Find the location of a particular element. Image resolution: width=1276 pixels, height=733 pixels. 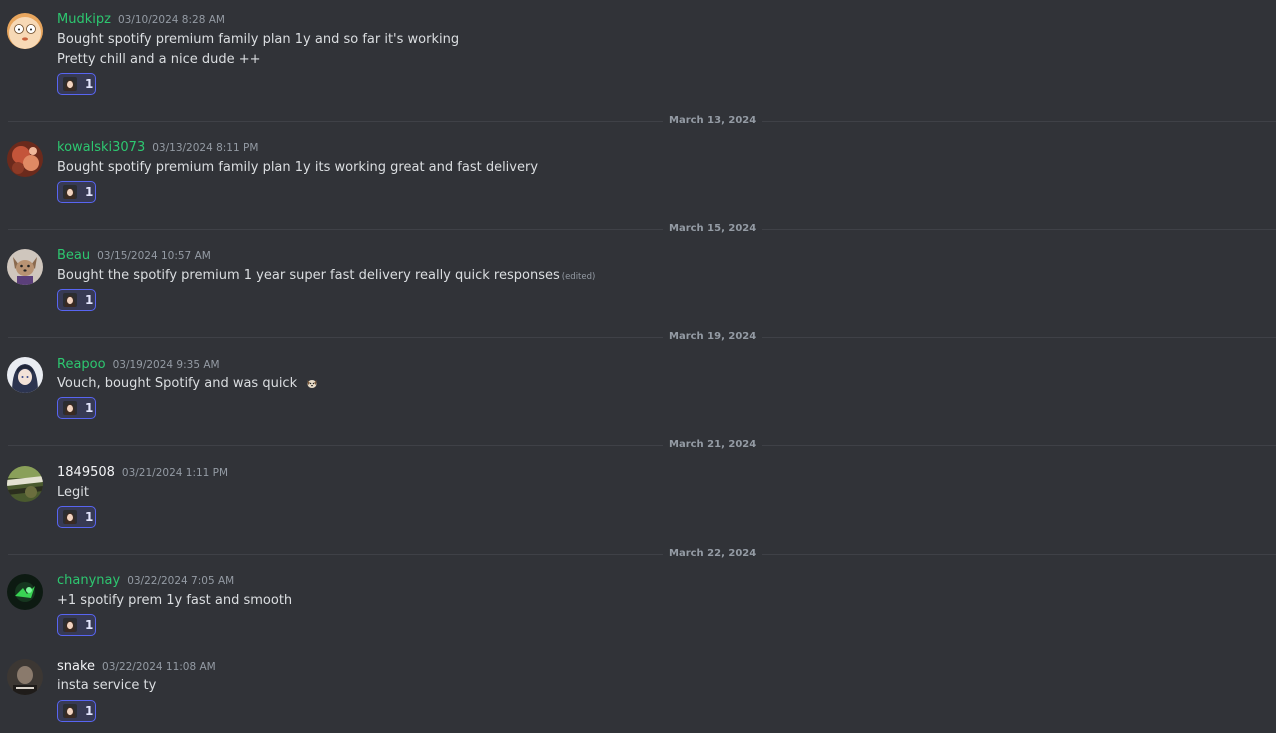

red-photo-avatar is located at coordinates (25, 159).